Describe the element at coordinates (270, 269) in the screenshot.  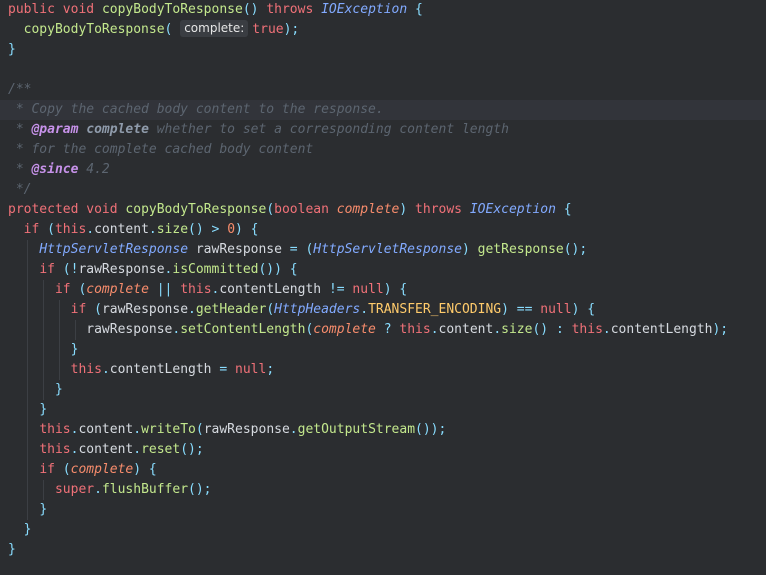
I see `code-token: ())` at that location.